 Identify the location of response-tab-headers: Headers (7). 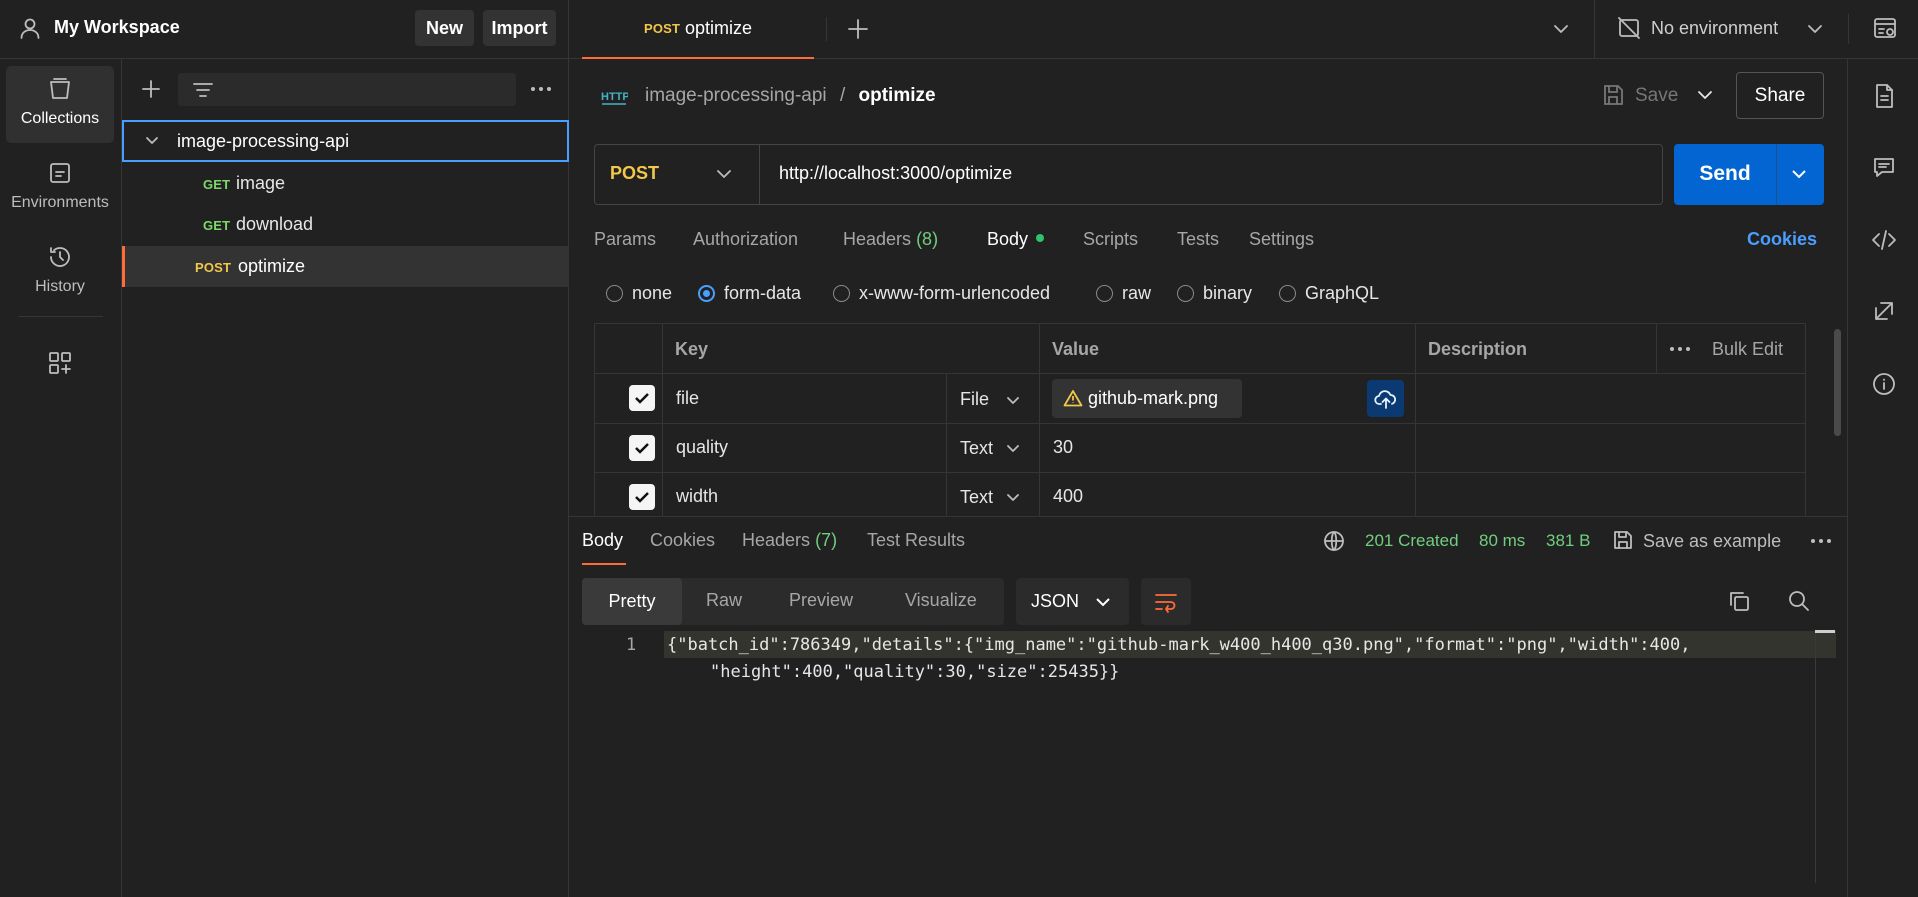
(789, 540).